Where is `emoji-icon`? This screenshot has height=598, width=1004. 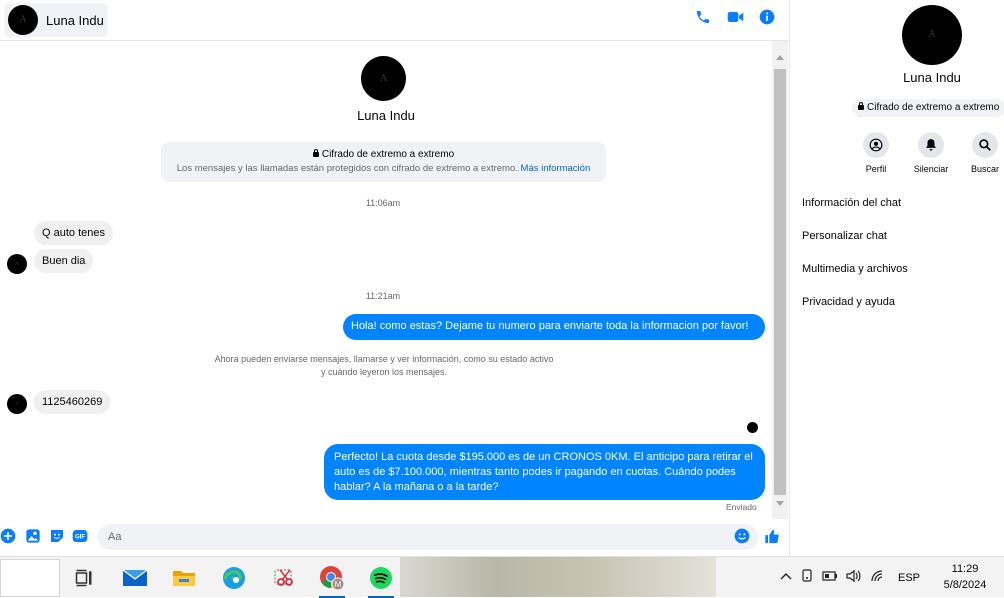 emoji-icon is located at coordinates (742, 536).